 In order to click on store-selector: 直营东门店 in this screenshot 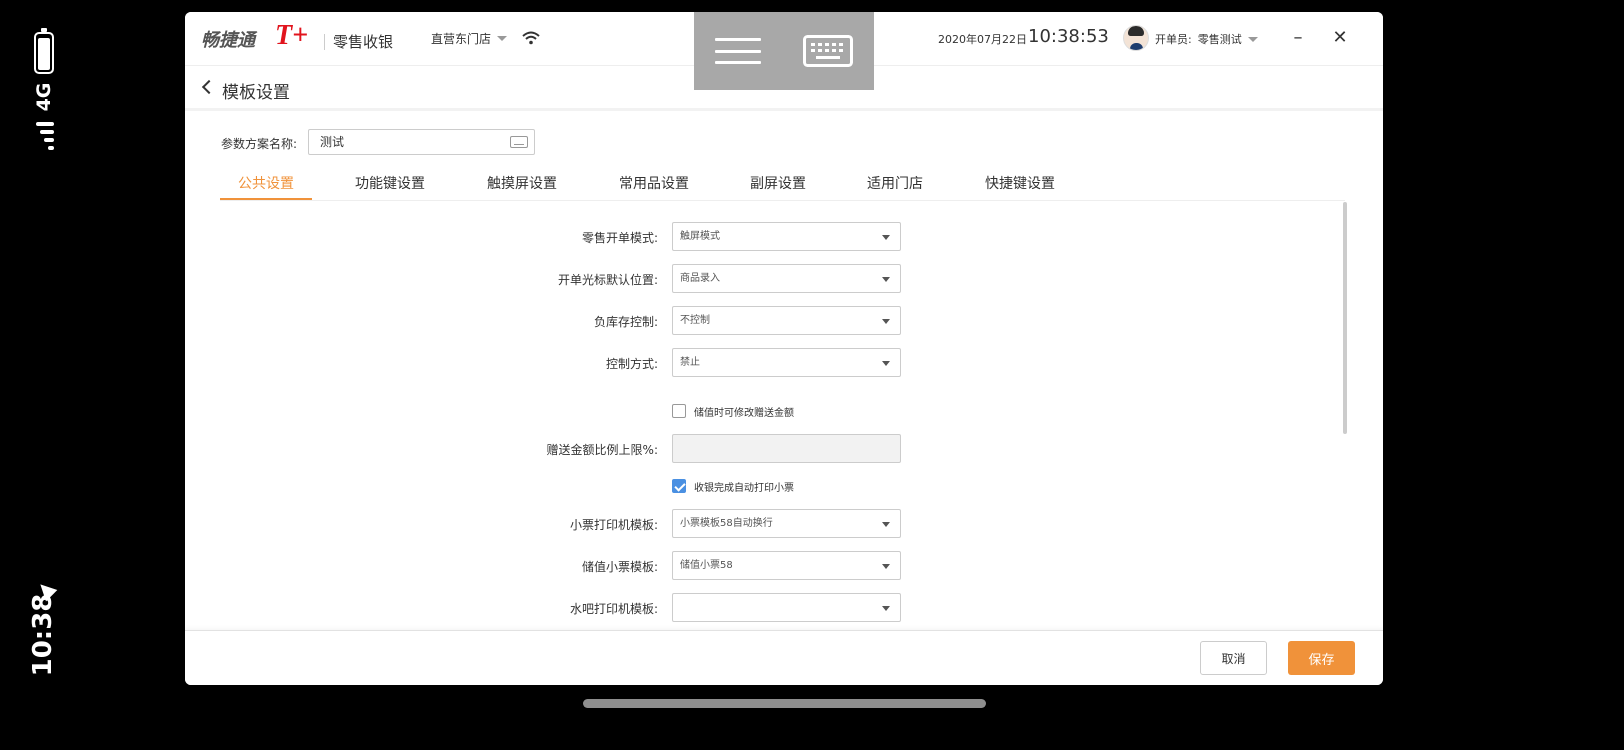, I will do `click(469, 38)`.